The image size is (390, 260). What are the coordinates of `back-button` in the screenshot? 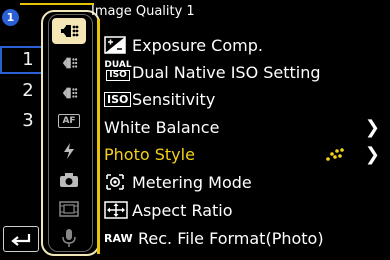 It's located at (21, 239).